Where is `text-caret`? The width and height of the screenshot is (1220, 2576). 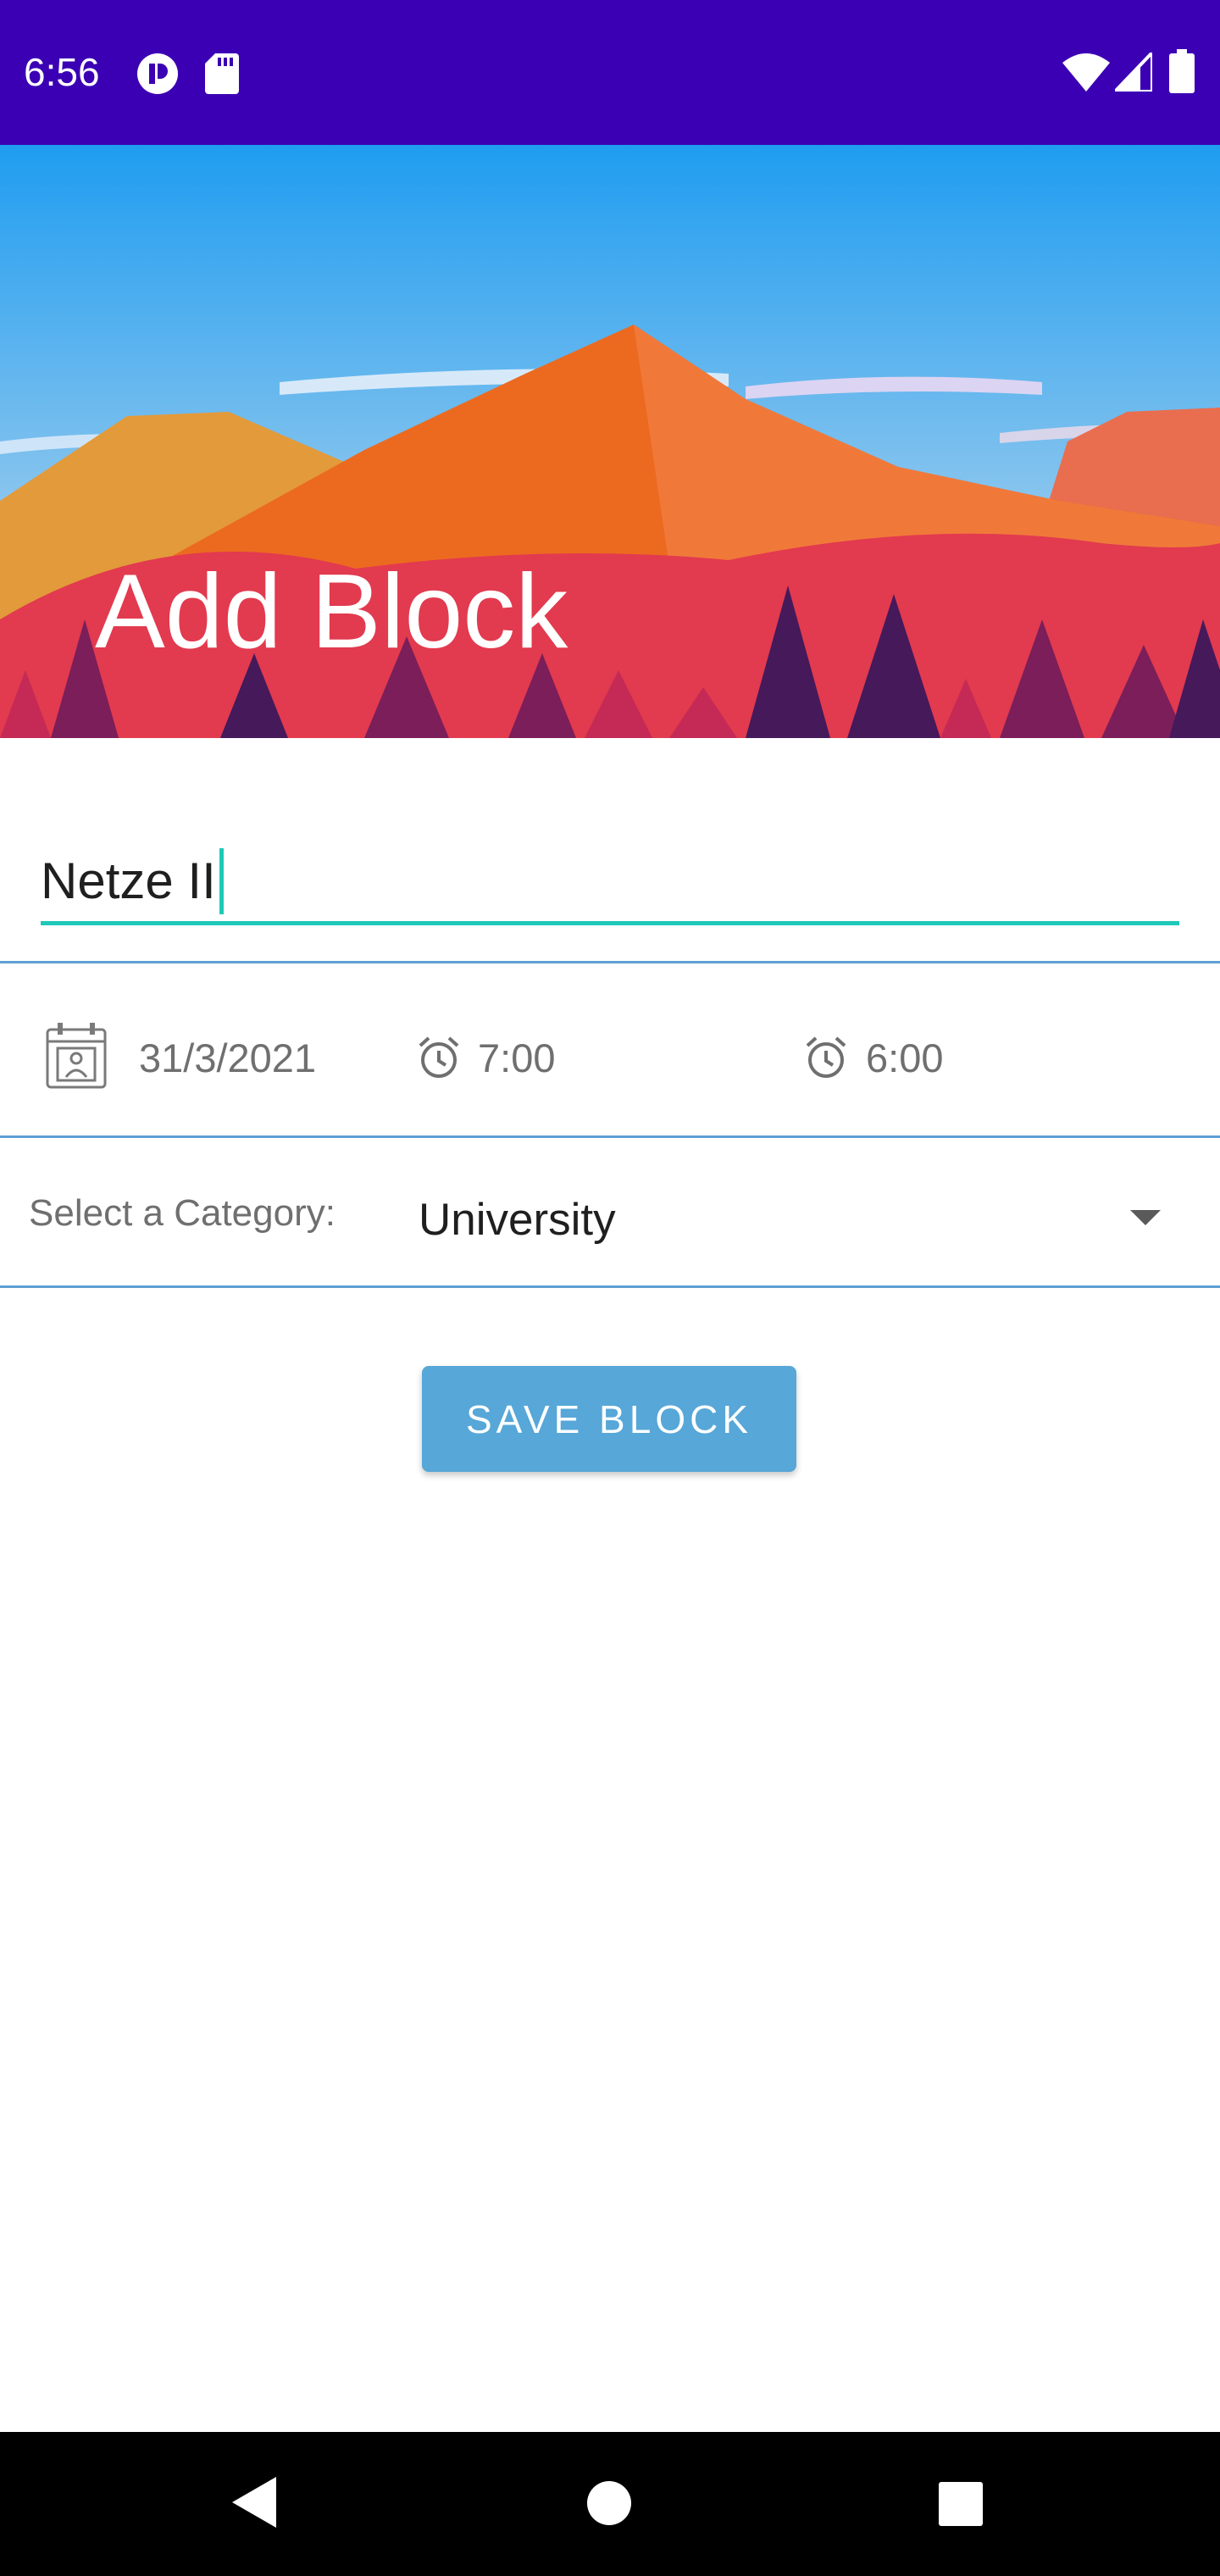
text-caret is located at coordinates (221, 881).